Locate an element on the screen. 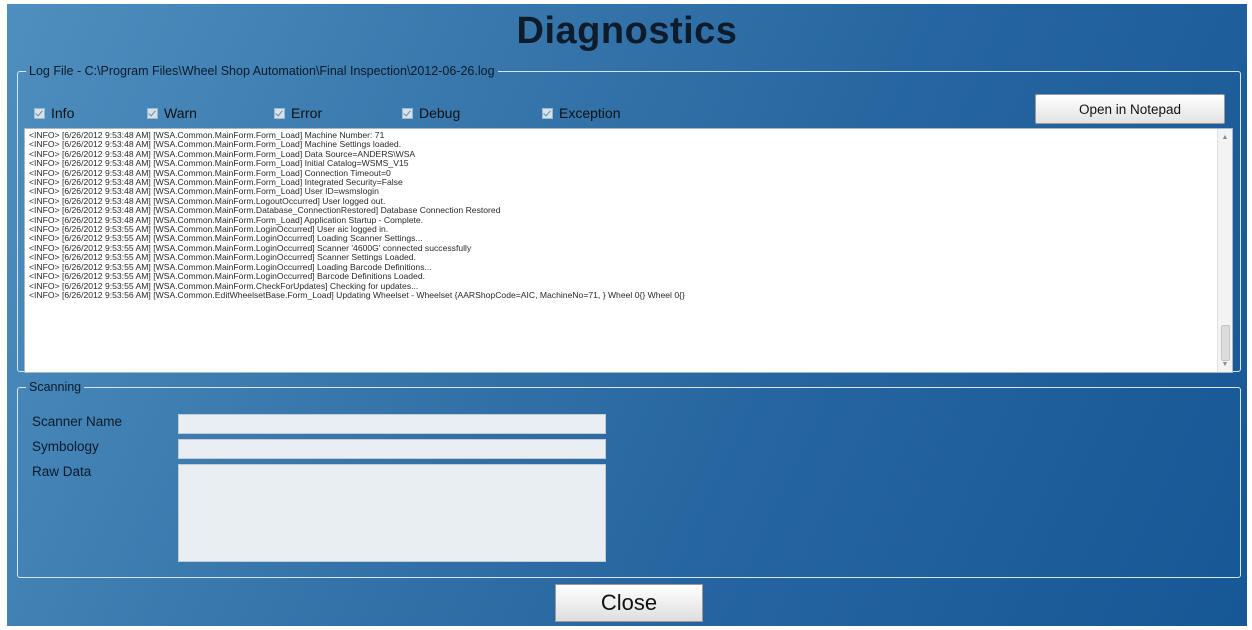 This screenshot has width=1252, height=630. filter-warn-checkbox: Warn is located at coordinates (172, 113).